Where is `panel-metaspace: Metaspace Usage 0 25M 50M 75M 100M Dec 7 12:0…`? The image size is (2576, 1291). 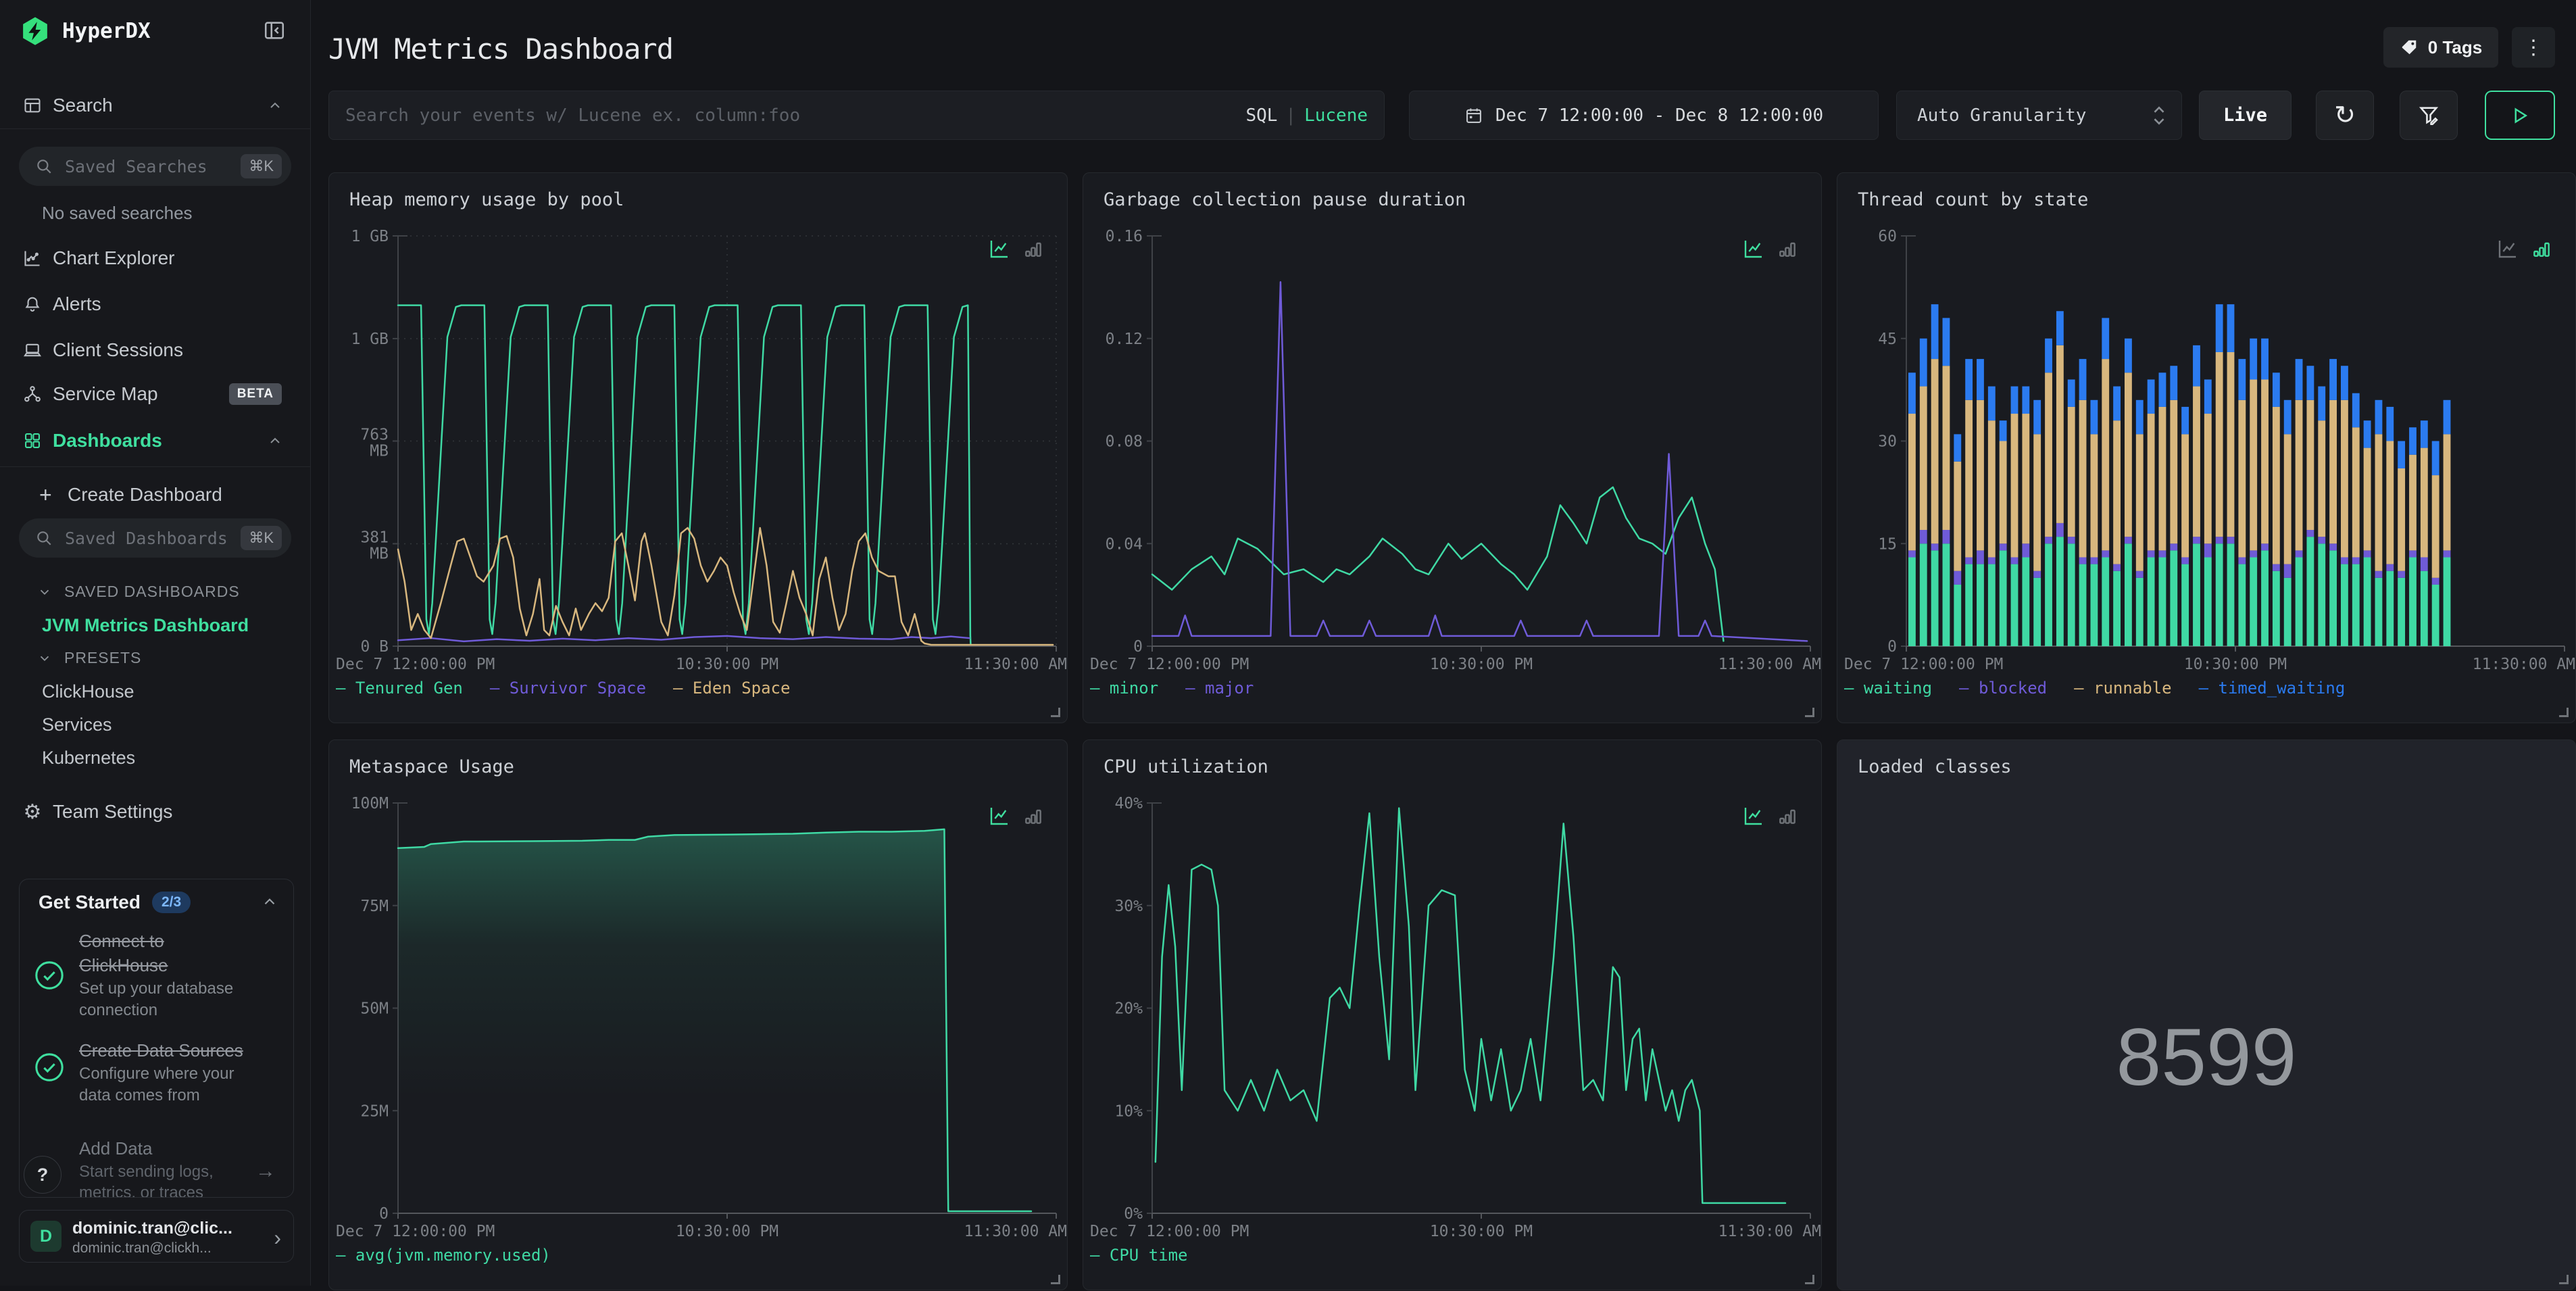
panel-metaspace: Metaspace Usage 0 25M 50M 75M 100M Dec 7 12:0… is located at coordinates (698, 1014).